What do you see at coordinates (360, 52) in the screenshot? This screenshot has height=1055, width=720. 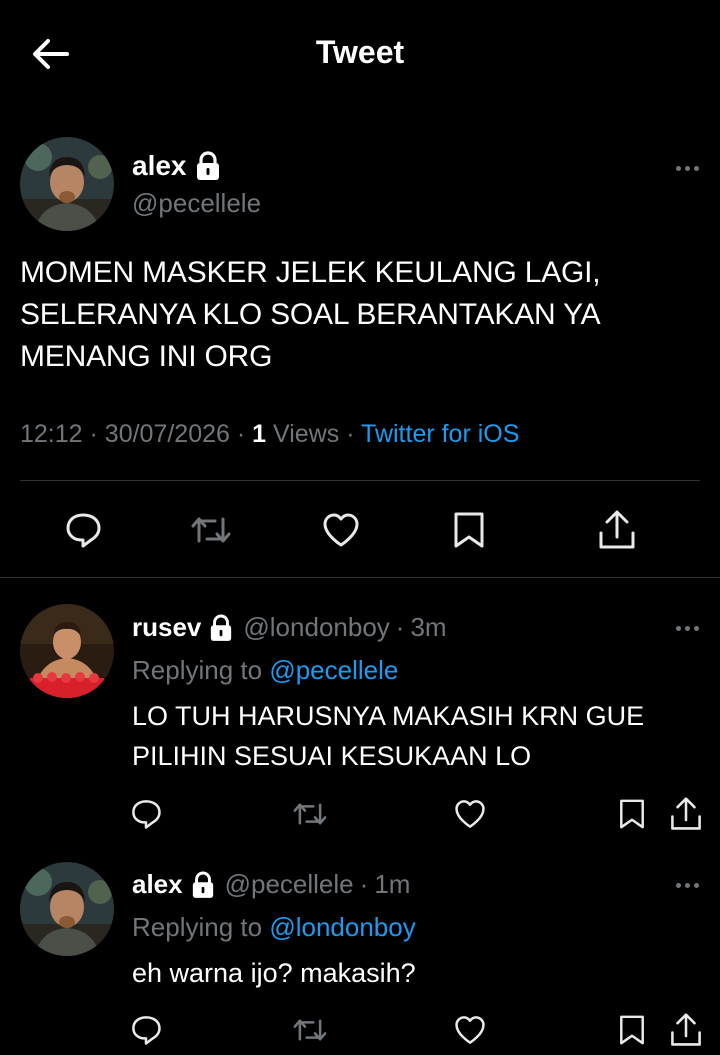 I see `page-title: Tweet` at bounding box center [360, 52].